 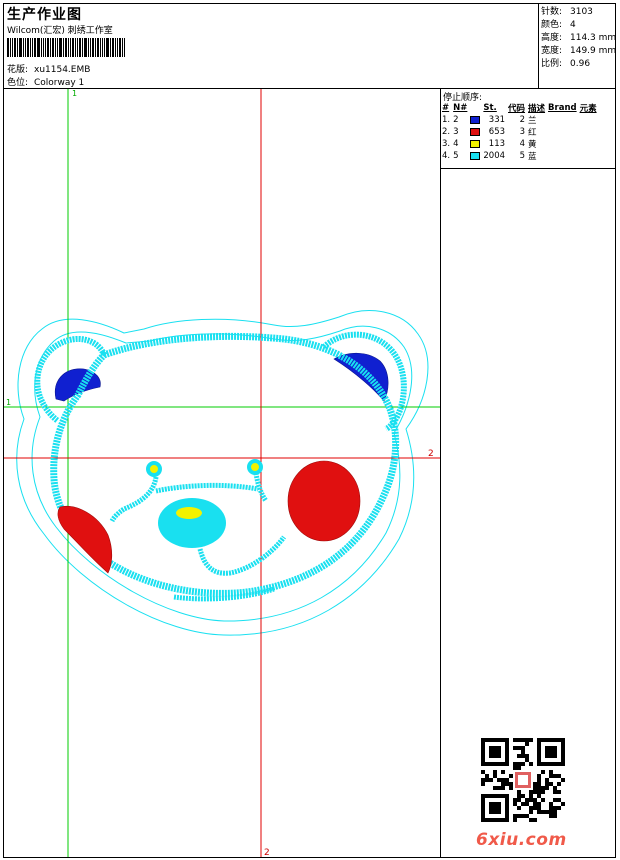 What do you see at coordinates (440, 473) in the screenshot?
I see `panel-divider` at bounding box center [440, 473].